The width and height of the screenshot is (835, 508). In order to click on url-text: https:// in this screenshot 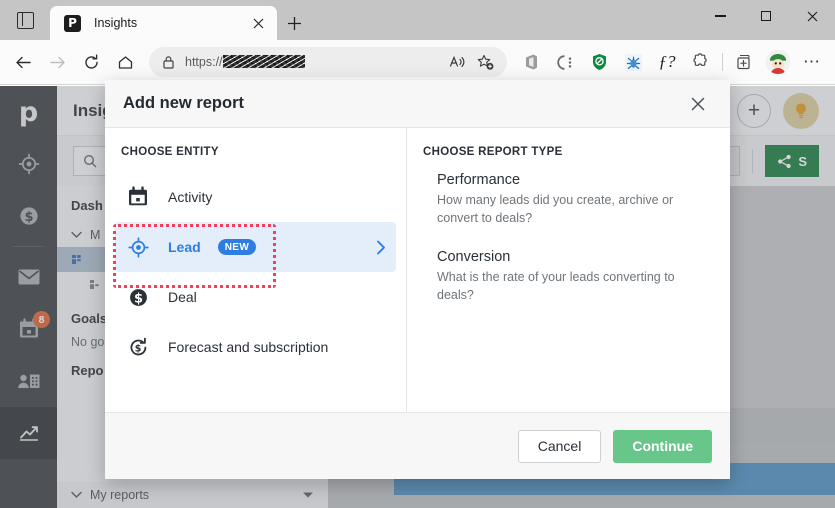, I will do `click(245, 62)`.